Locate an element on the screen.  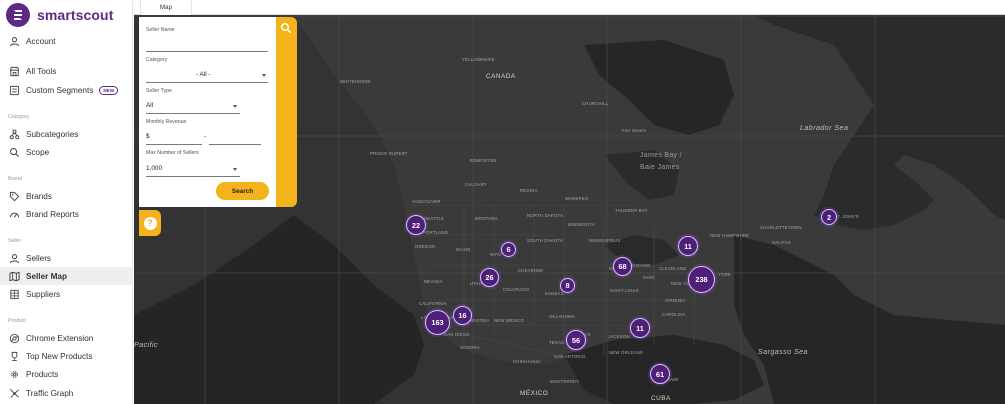
search-icon is located at coordinates (286, 28).